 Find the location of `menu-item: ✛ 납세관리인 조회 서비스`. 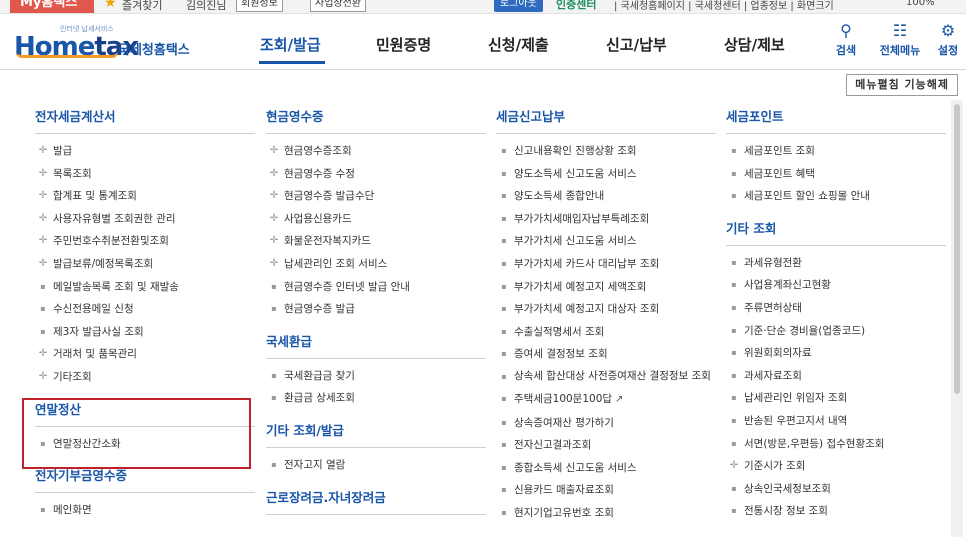

menu-item: ✛ 납세관리인 조회 서비스 is located at coordinates (376, 264).